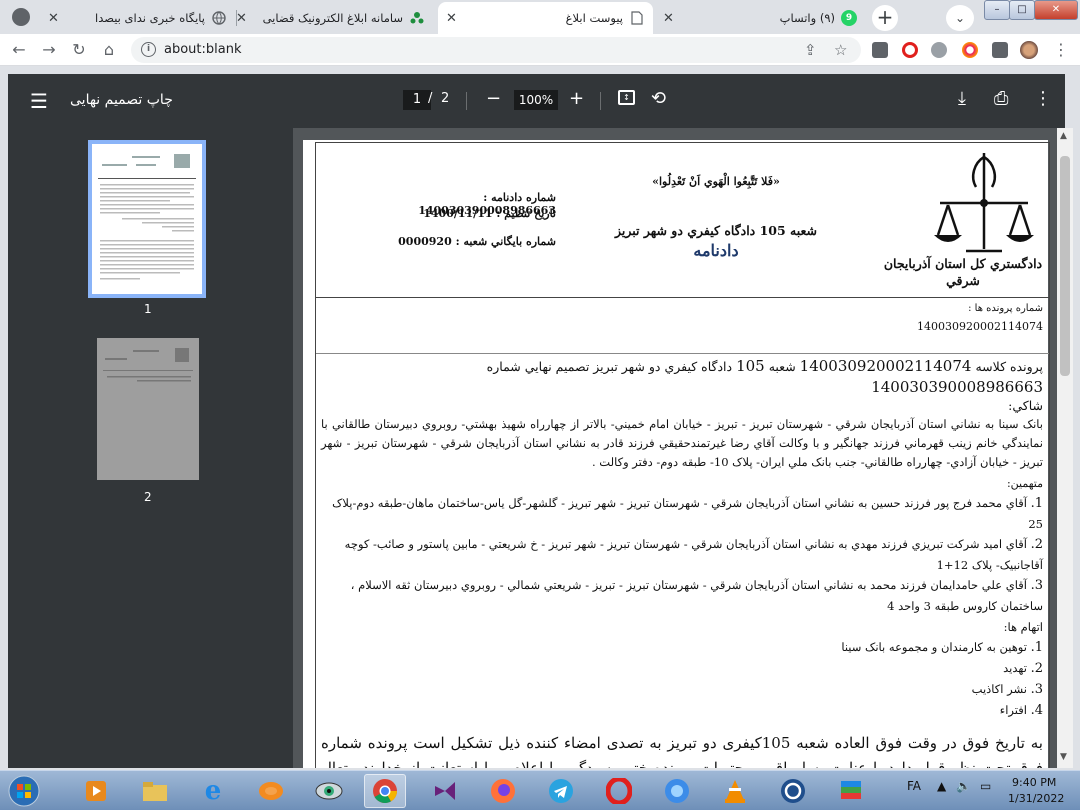  Describe the element at coordinates (1036, 689) in the screenshot. I see `item-number: 3.` at that location.